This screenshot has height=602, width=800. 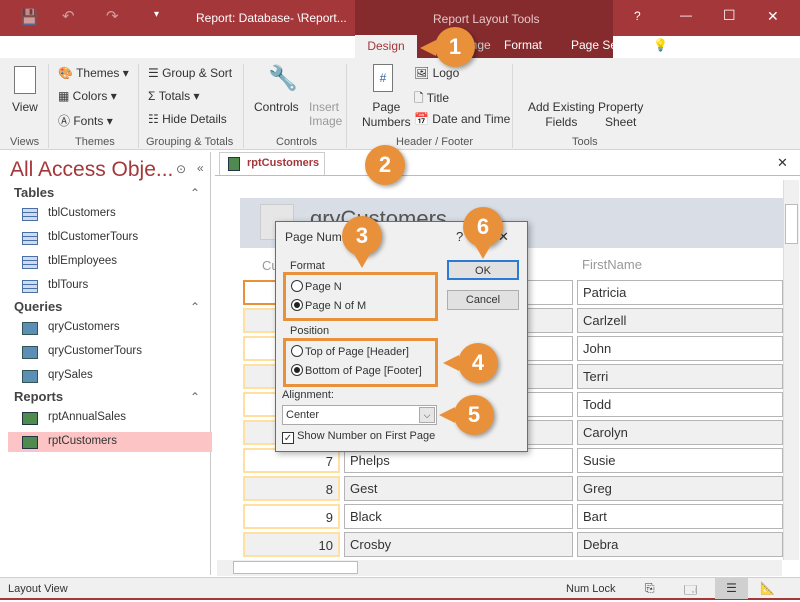 What do you see at coordinates (143, 45) in the screenshot?
I see `tab-create: Create` at bounding box center [143, 45].